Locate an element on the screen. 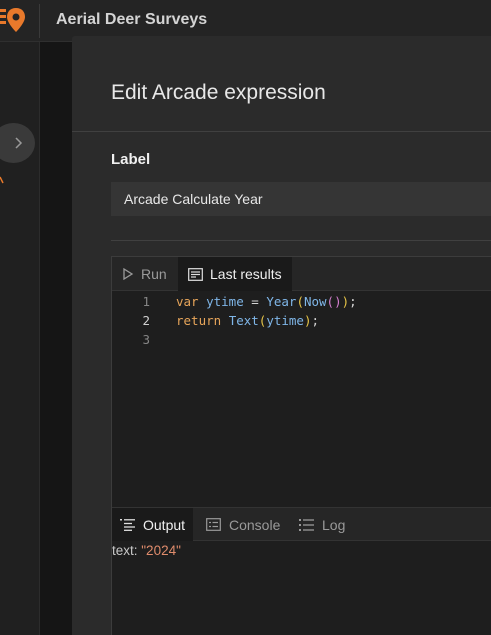  tab-log: Log is located at coordinates (322, 524).